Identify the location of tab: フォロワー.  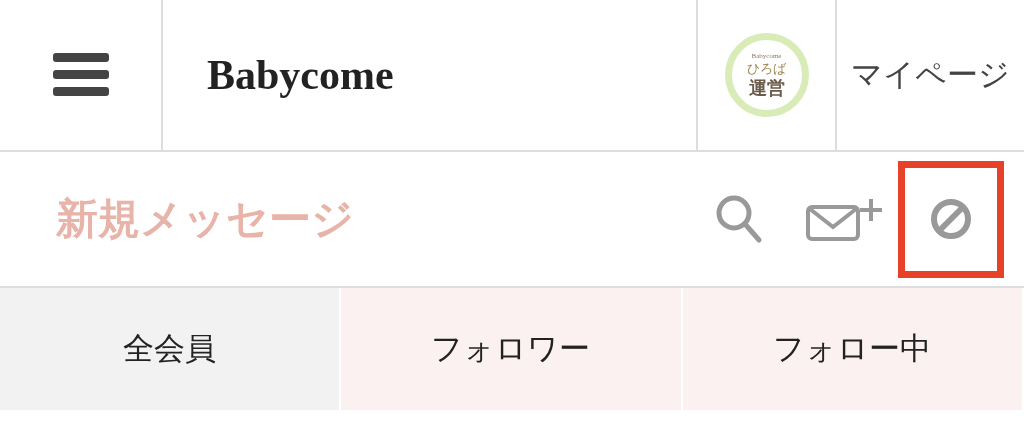
(512, 349).